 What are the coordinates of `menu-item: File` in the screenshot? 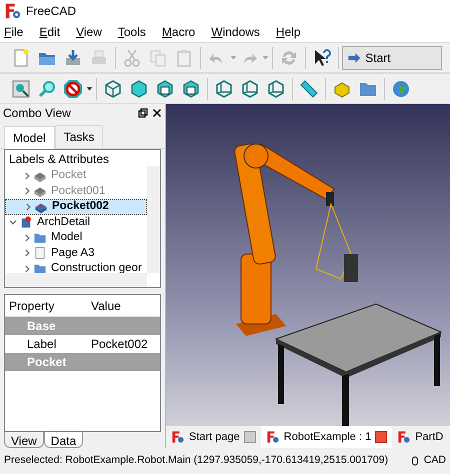 It's located at (14, 32).